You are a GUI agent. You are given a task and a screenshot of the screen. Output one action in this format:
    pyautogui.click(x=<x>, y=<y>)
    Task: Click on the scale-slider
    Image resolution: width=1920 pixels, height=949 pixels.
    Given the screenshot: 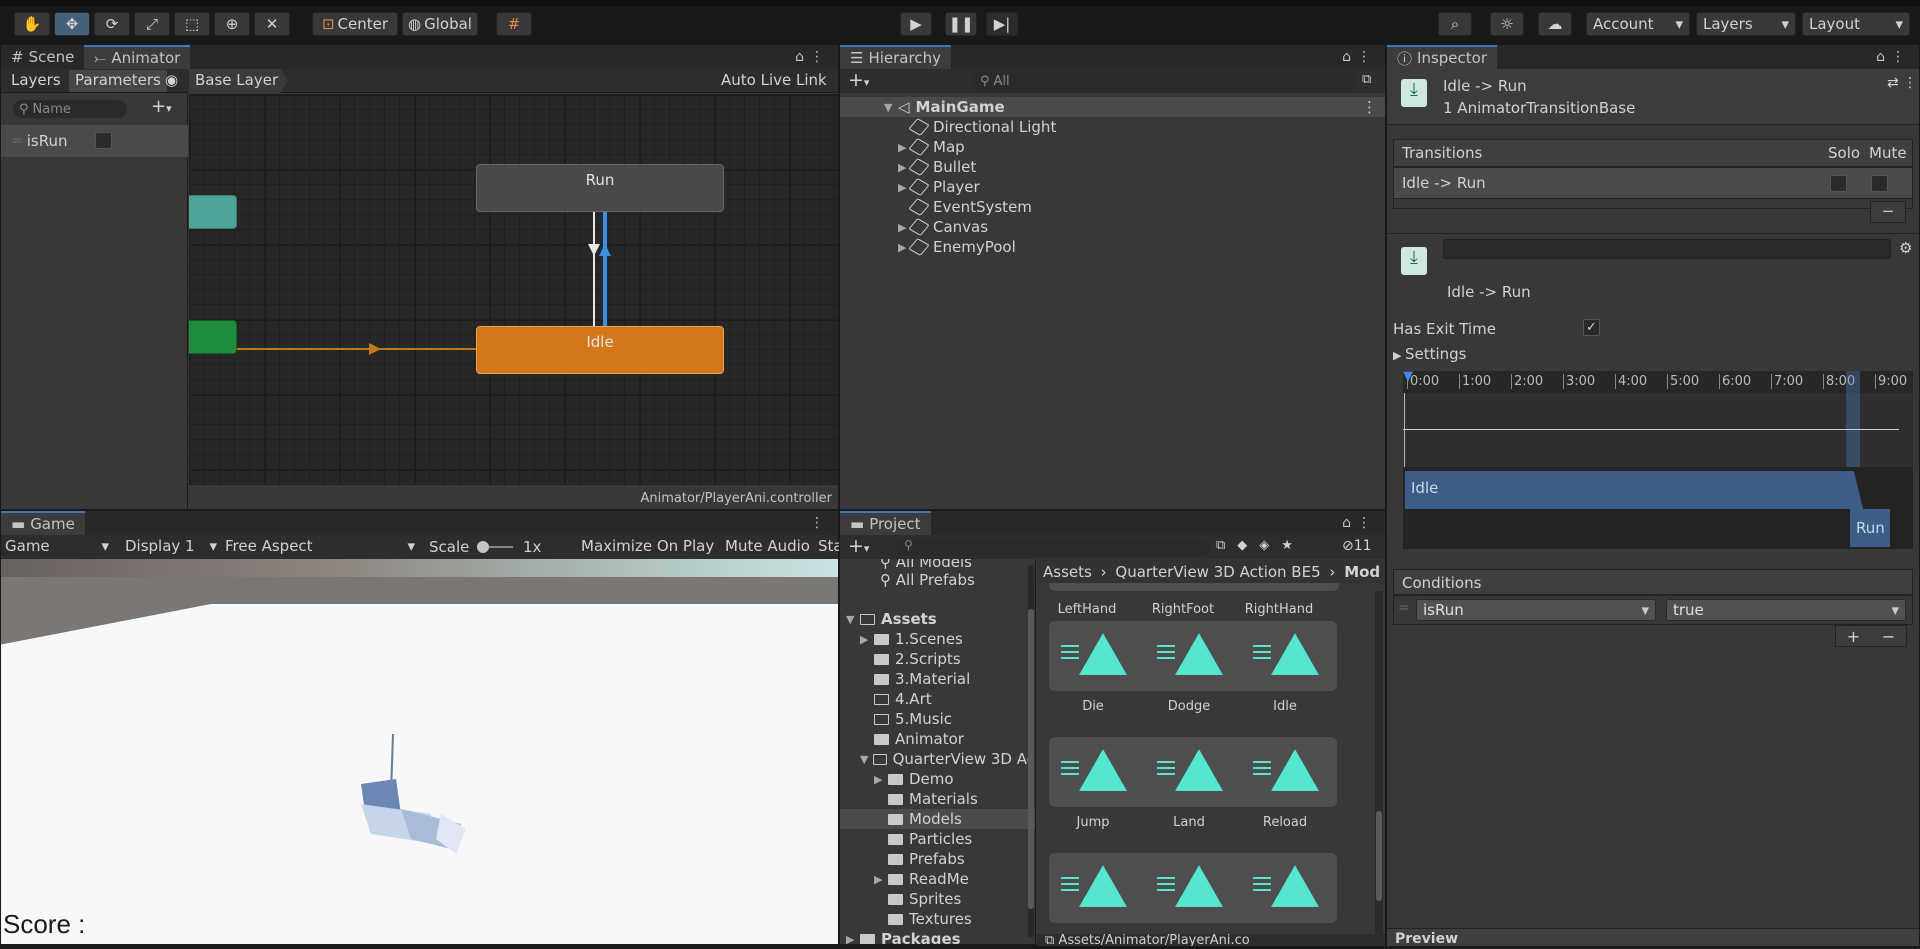 What is the action you would take?
    pyautogui.click(x=495, y=547)
    